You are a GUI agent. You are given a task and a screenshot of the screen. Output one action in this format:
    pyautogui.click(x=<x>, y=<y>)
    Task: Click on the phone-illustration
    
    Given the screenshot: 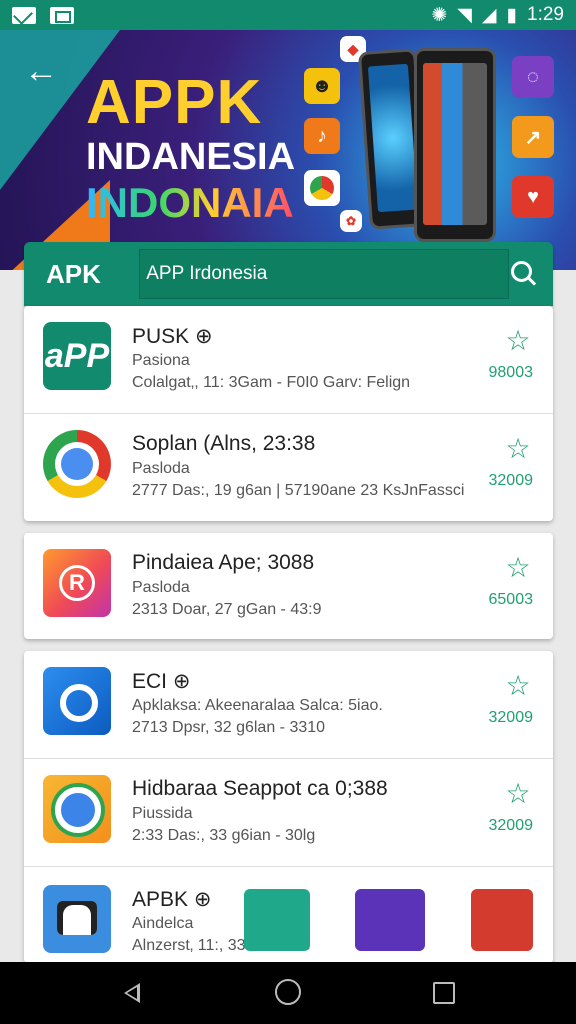 What is the action you would take?
    pyautogui.click(x=455, y=145)
    